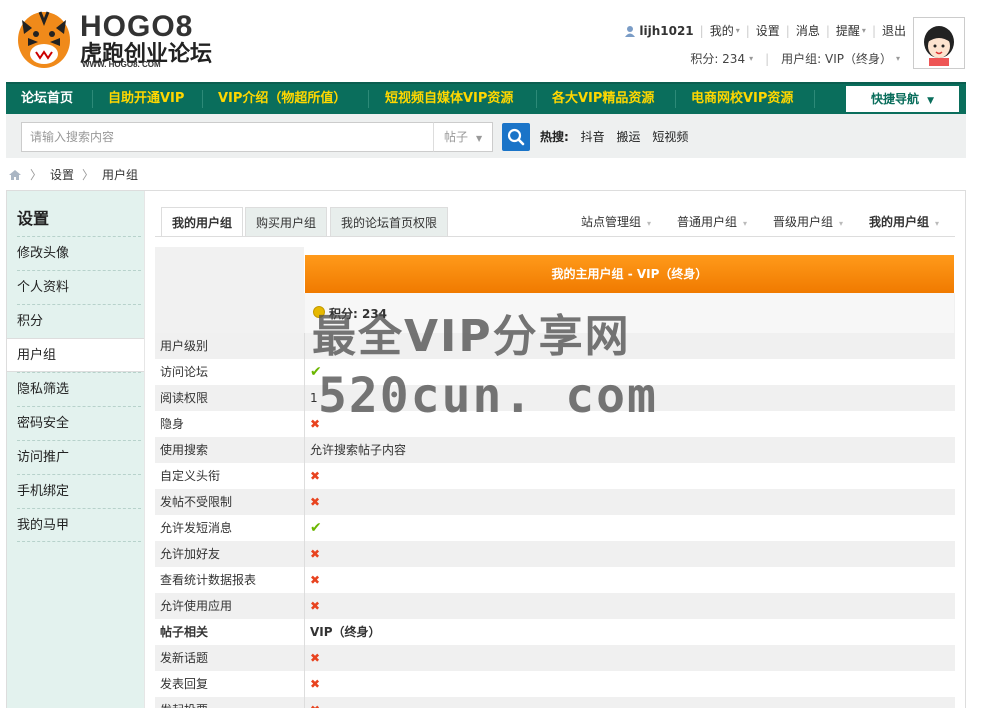  What do you see at coordinates (44, 39) in the screenshot?
I see `tiger-logo-icon` at bounding box center [44, 39].